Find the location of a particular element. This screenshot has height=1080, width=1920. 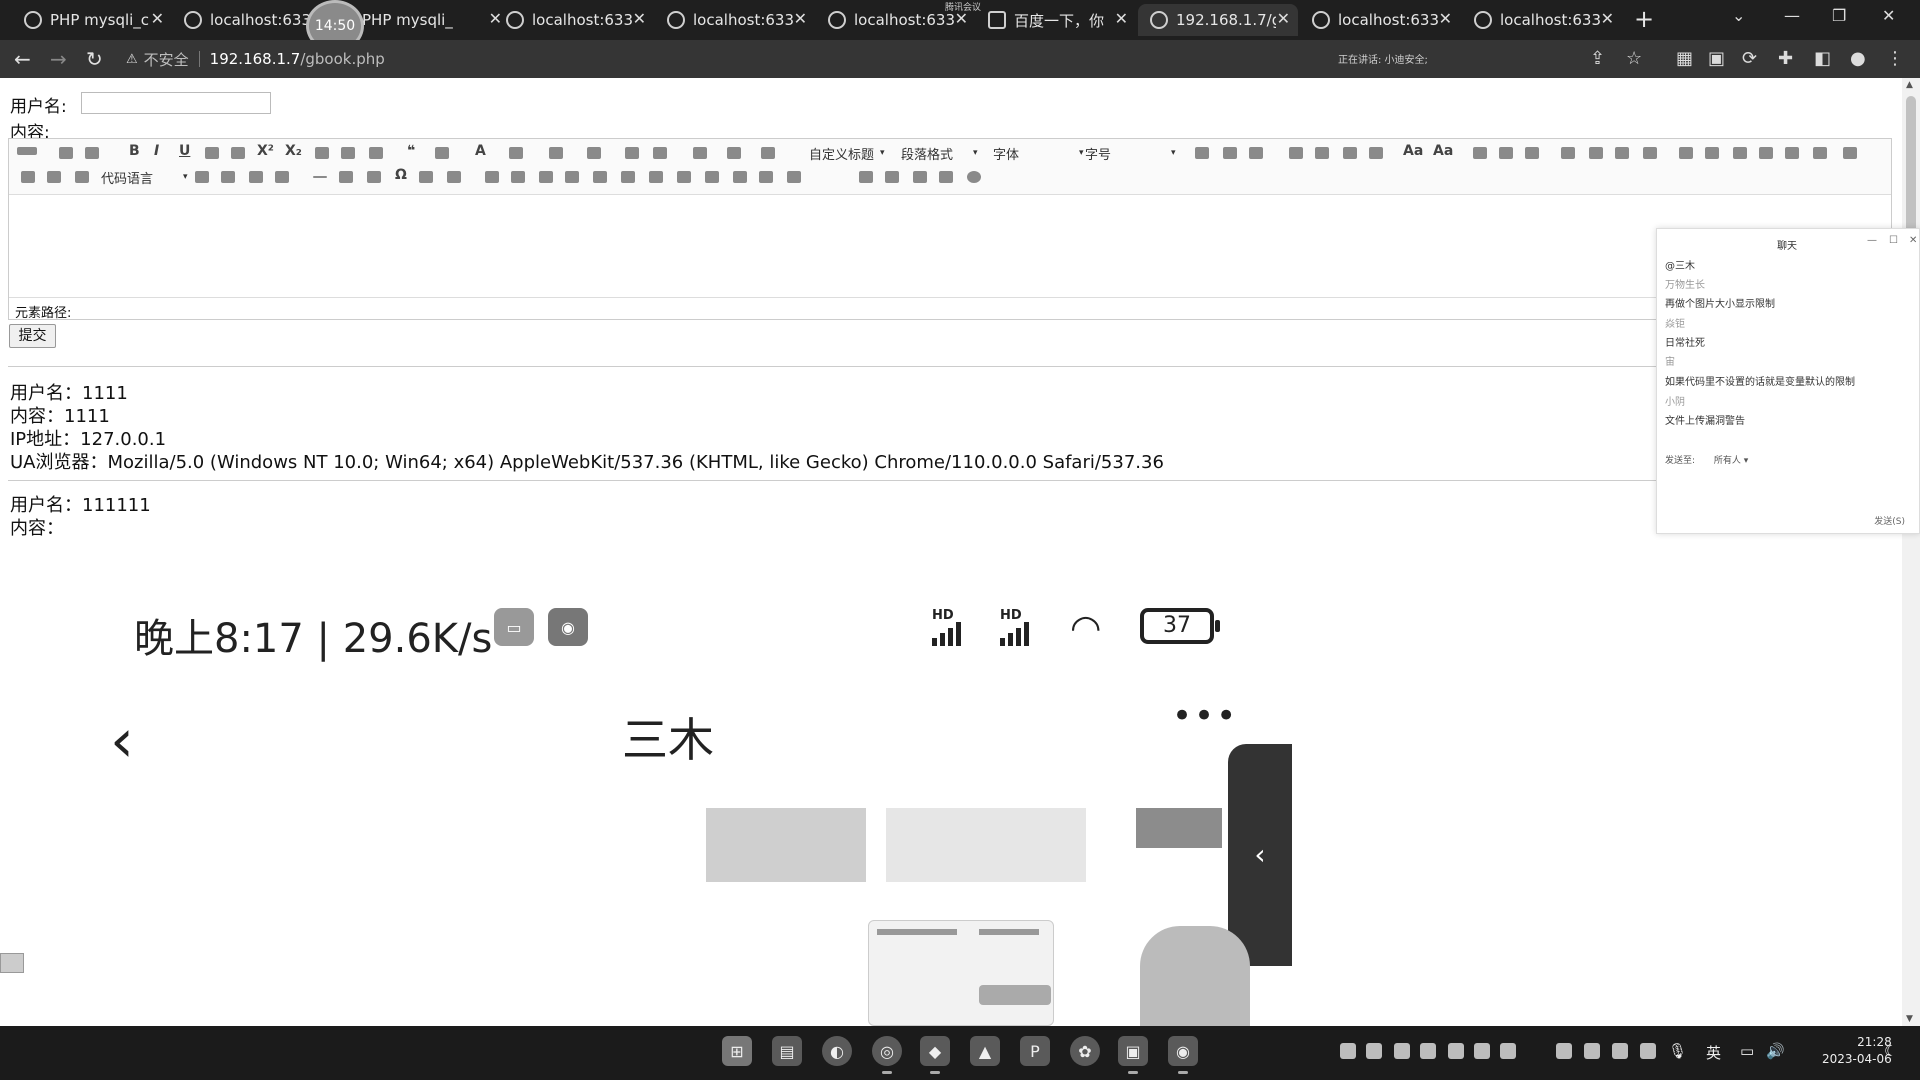

align-justify-icon is located at coordinates (1376, 153).